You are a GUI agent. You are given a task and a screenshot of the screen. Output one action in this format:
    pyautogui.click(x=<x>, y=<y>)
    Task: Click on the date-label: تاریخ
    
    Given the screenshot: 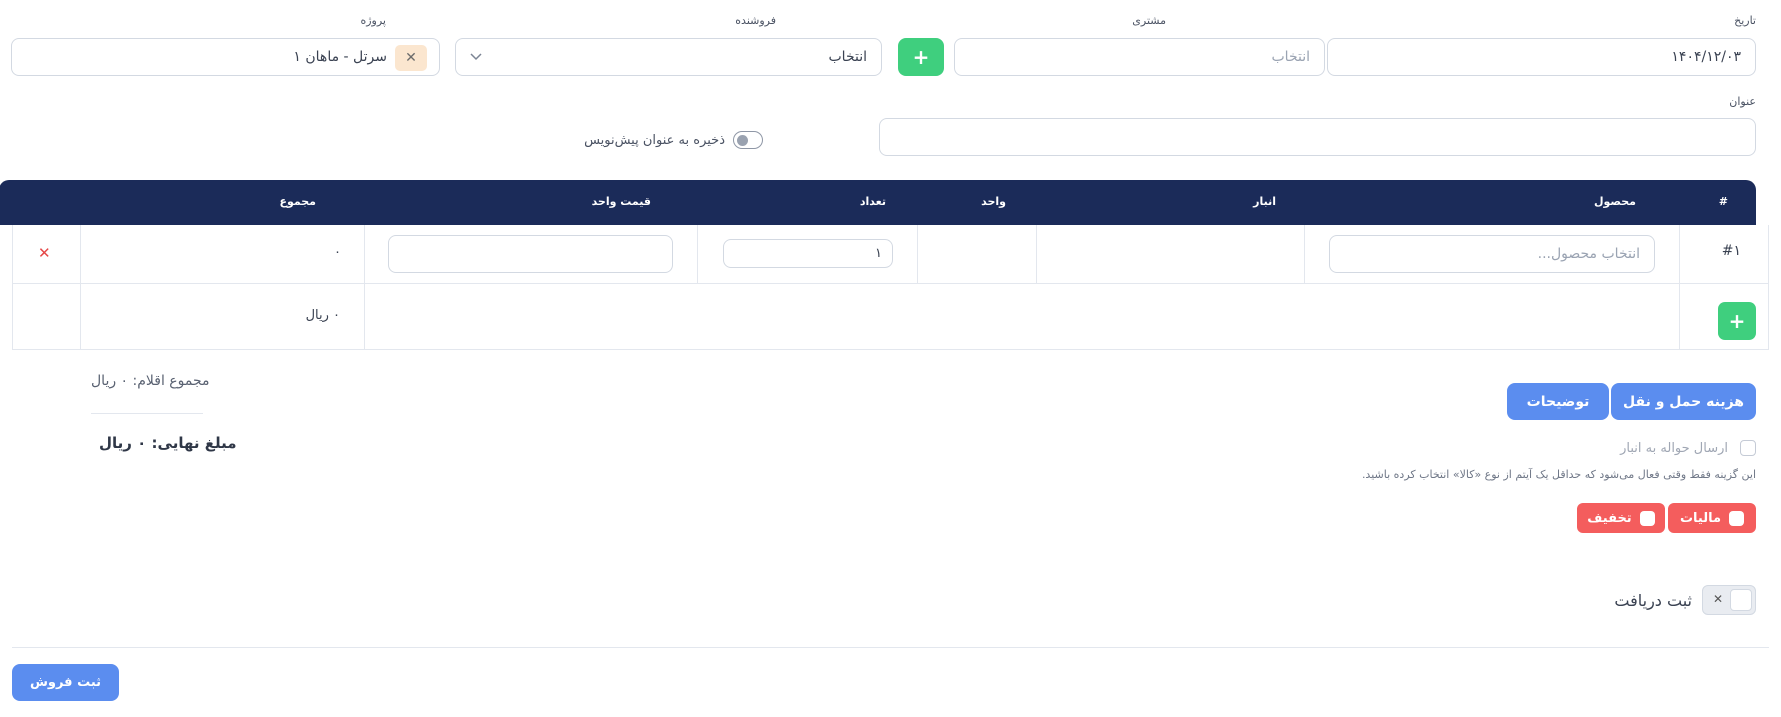 What is the action you would take?
    pyautogui.click(x=1745, y=20)
    